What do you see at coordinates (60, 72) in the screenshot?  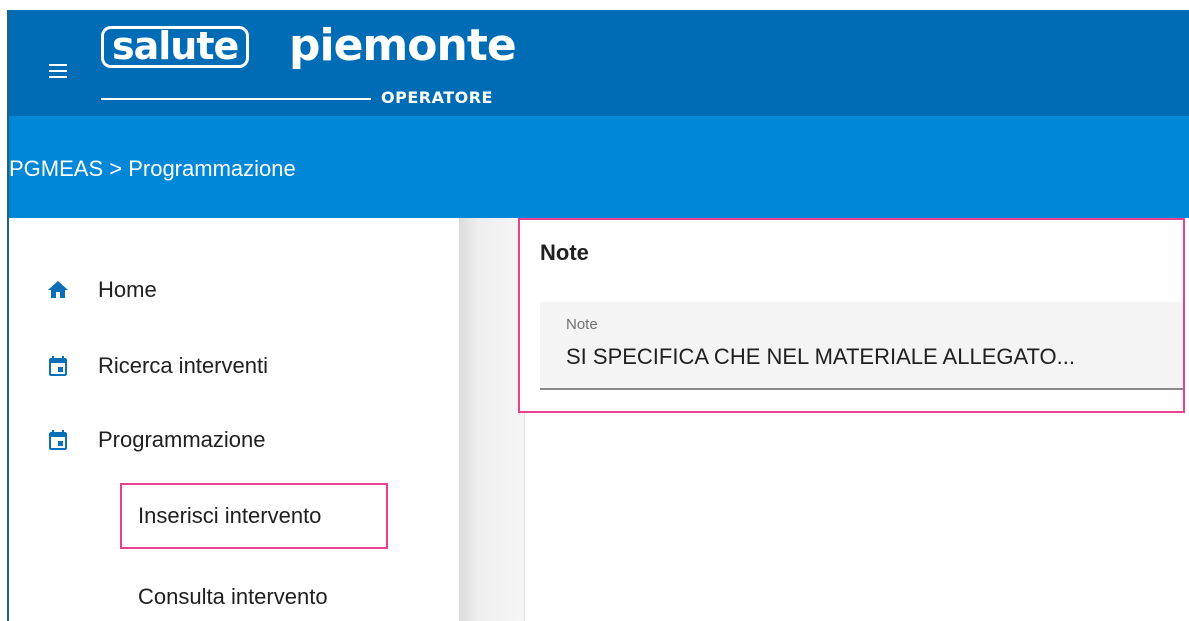 I see `hamburger-menu-icon` at bounding box center [60, 72].